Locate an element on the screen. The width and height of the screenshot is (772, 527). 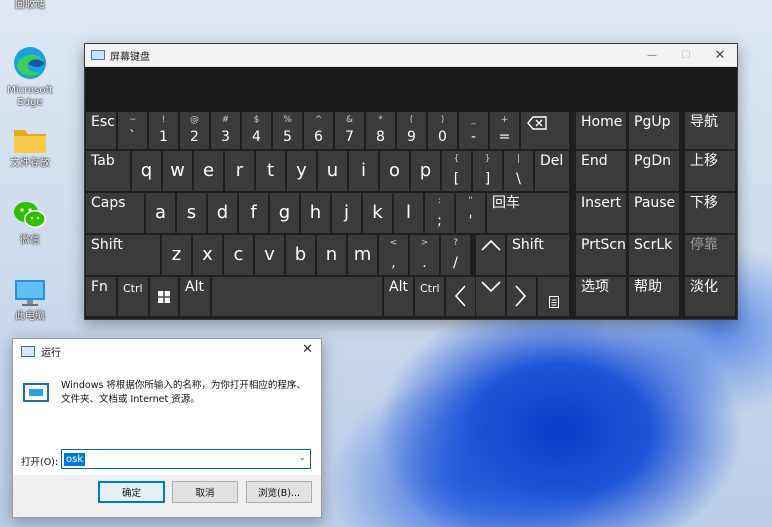
key-7: & 7 is located at coordinates (349, 130).